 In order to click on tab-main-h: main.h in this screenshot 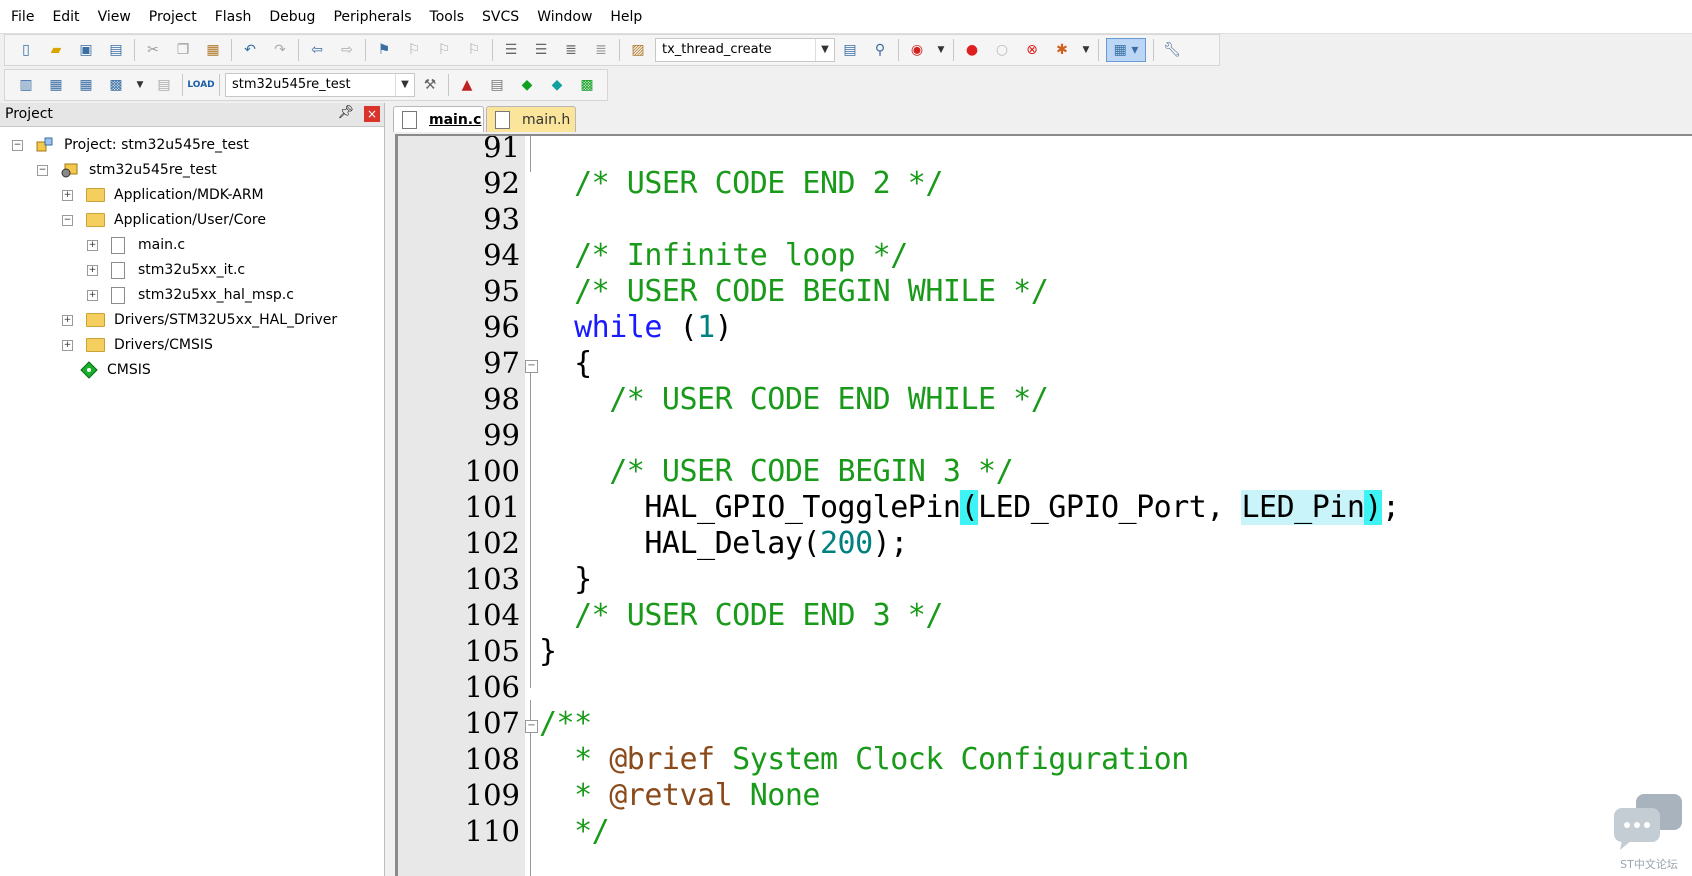, I will do `click(531, 119)`.